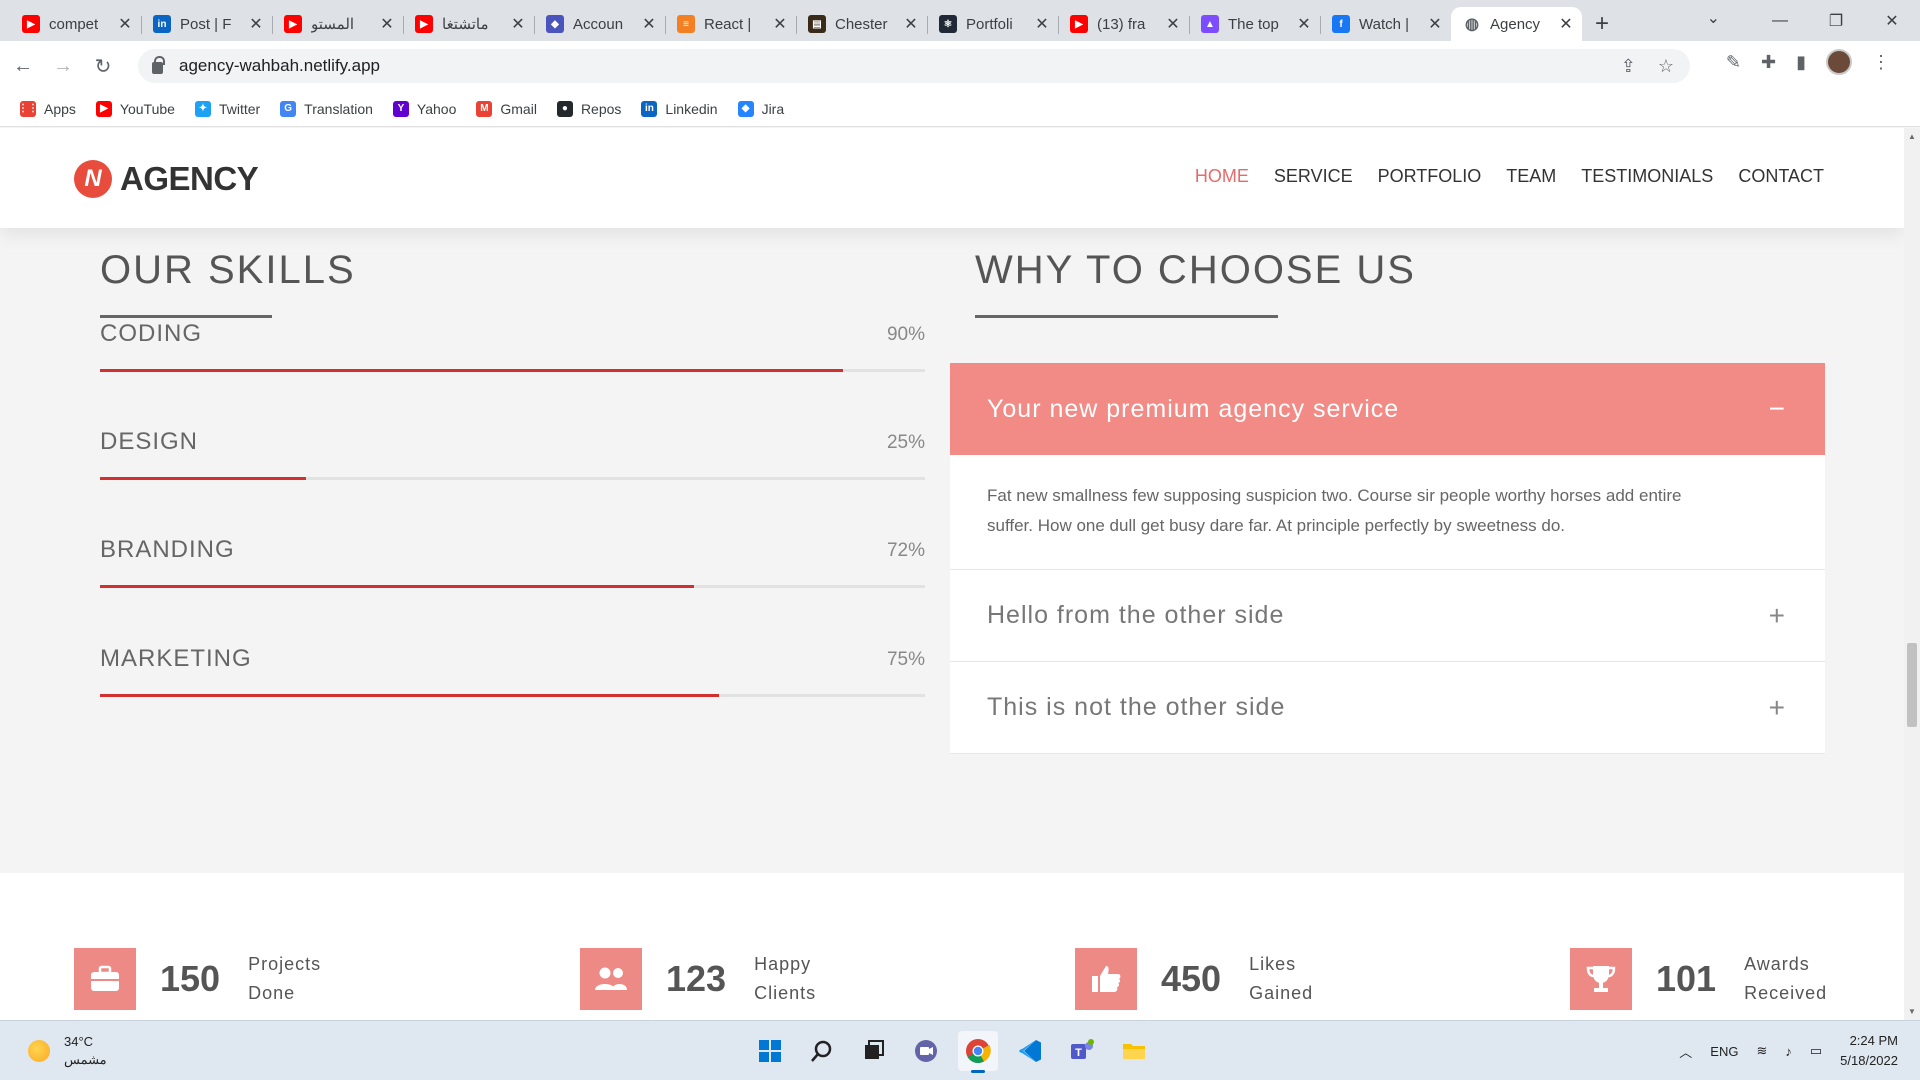  Describe the element at coordinates (1761, 1051) in the screenshot. I see `wifi-icon: ≋` at that location.